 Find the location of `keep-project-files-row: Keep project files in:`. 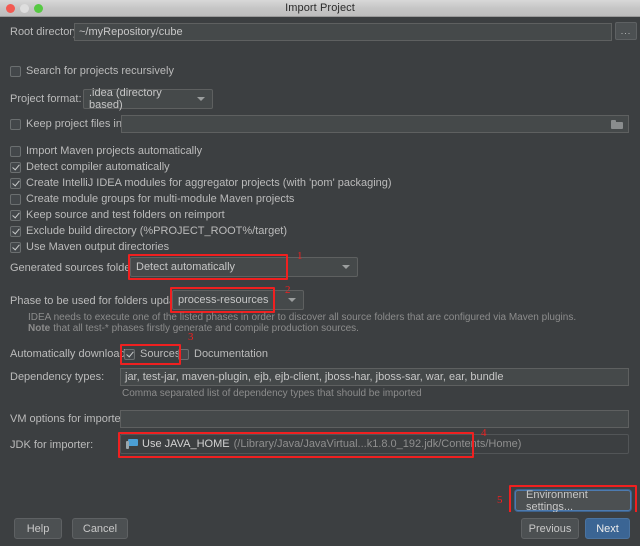

keep-project-files-row: Keep project files in: is located at coordinates (67, 124).